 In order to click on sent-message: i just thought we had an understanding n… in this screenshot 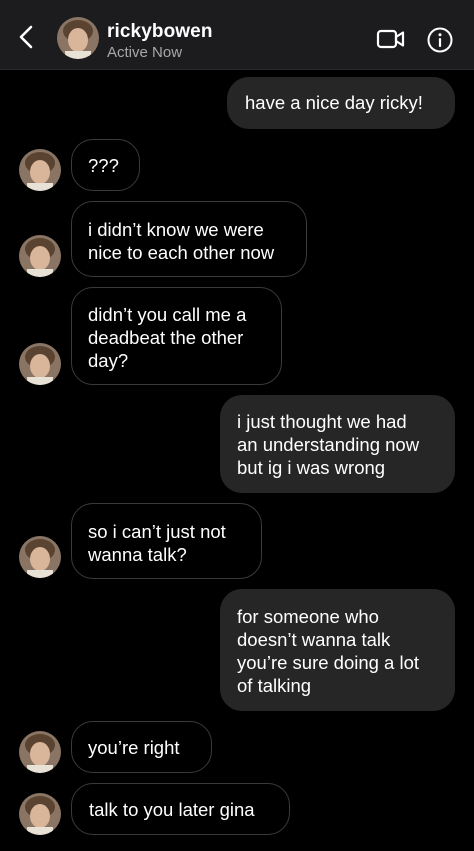, I will do `click(337, 444)`.